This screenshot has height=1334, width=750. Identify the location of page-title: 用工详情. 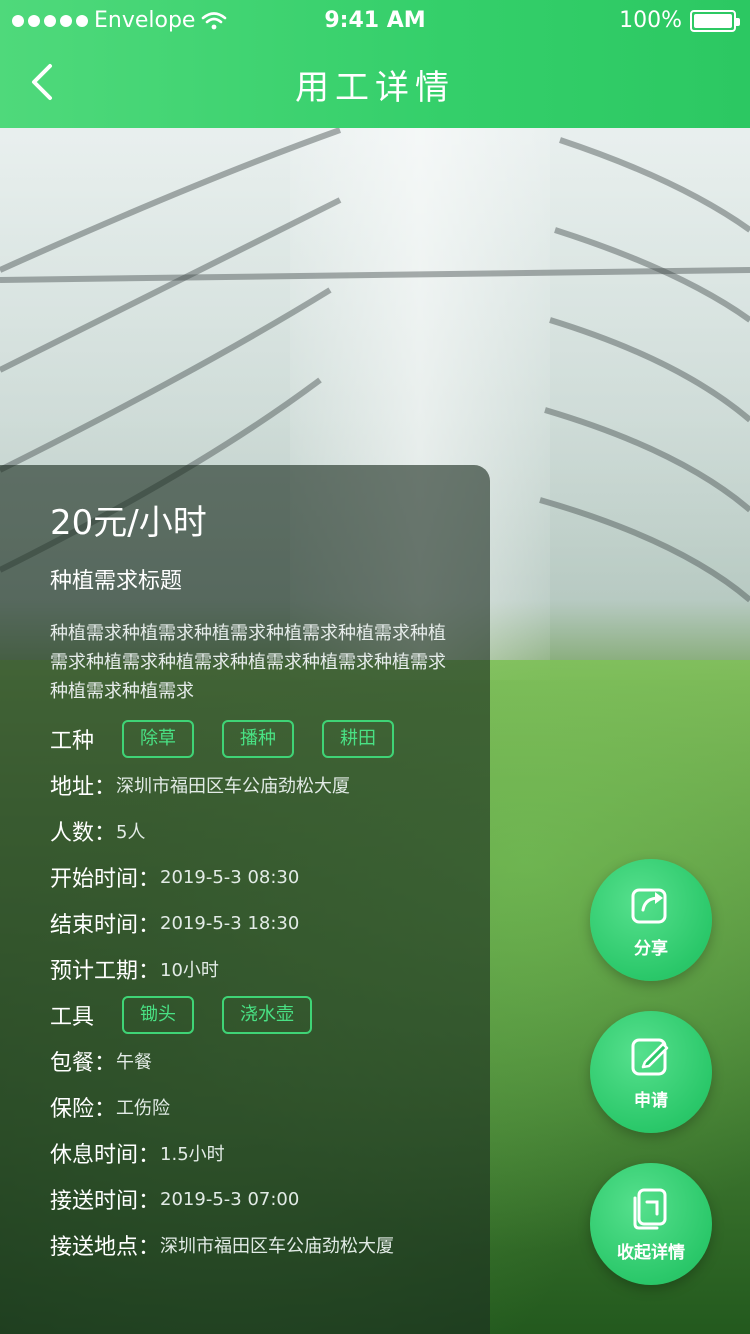
(375, 88).